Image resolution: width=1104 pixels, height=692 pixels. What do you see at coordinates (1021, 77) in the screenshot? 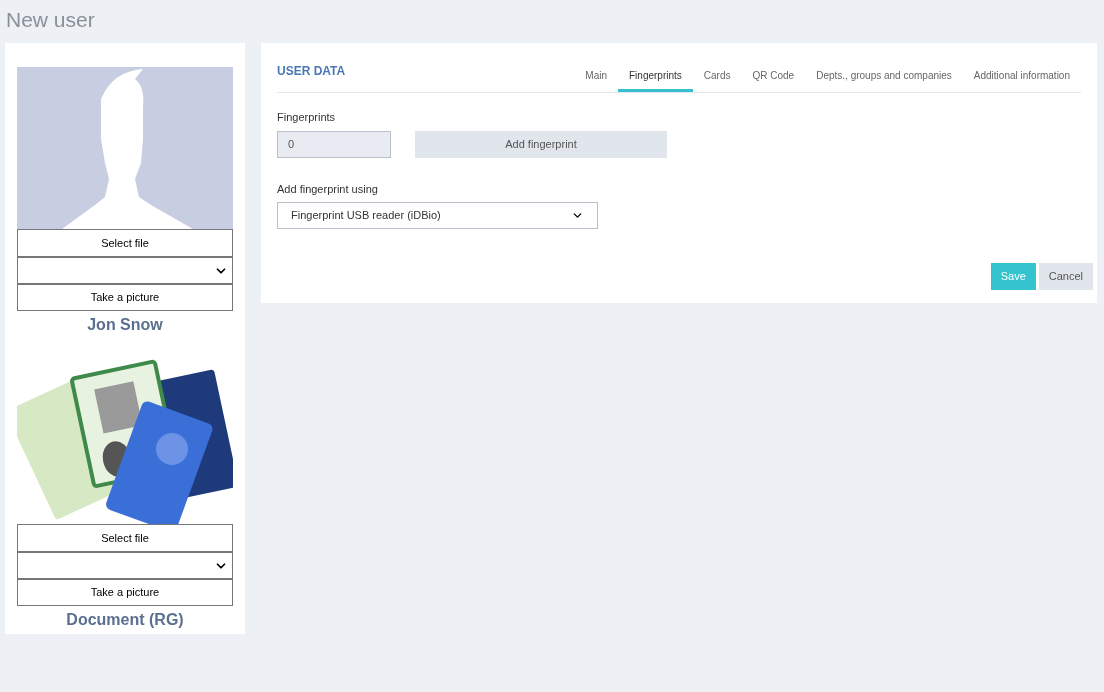
I see `tab: Additional information` at bounding box center [1021, 77].